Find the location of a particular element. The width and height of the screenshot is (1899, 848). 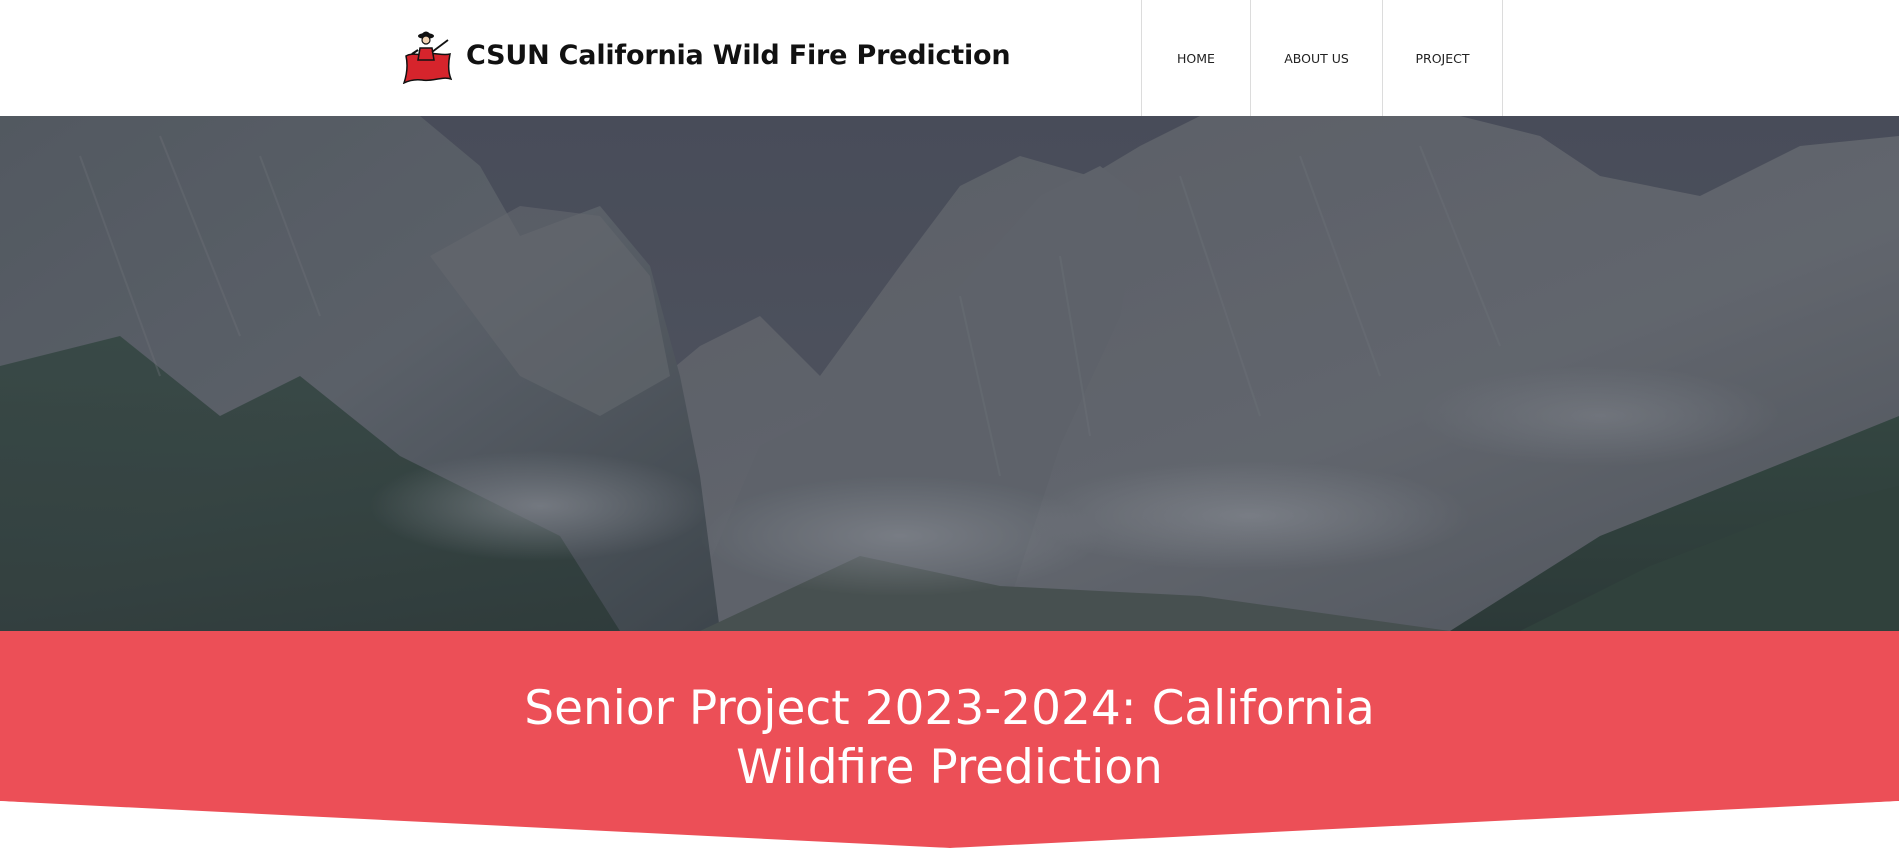

brand-link: CSUN California Wild Fire Prediction is located at coordinates (706, 55).